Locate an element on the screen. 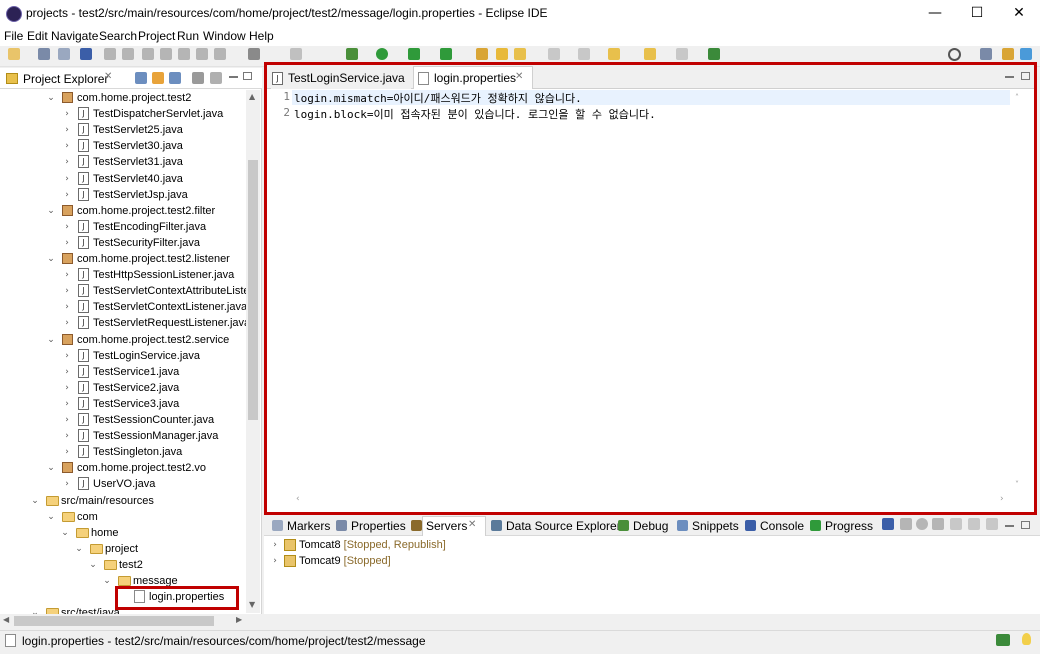 The image size is (1040, 654). tree-item-java: › J TestServletContextListener.java is located at coordinates (123, 307).